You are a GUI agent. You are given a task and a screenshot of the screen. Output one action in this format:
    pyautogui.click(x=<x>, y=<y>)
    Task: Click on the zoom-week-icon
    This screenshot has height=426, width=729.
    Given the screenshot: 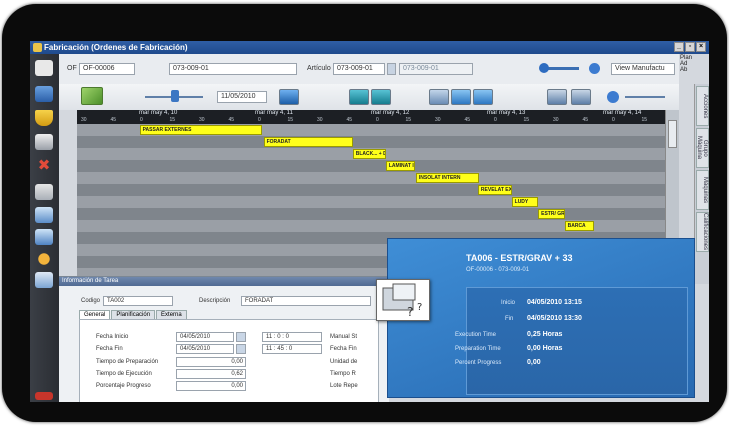 What is the action you would take?
    pyautogui.click(x=381, y=97)
    